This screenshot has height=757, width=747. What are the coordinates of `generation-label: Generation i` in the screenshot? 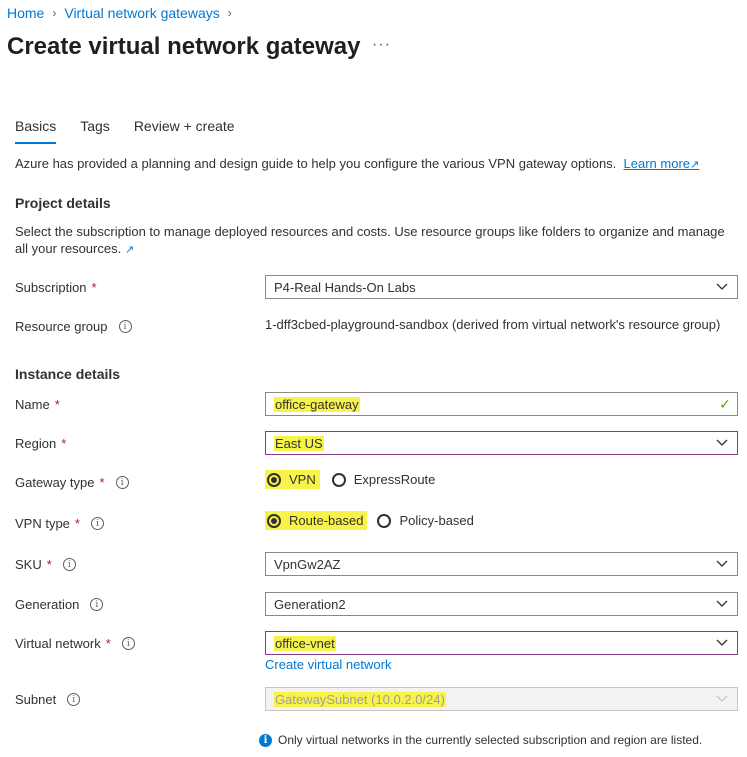 It's located at (59, 604).